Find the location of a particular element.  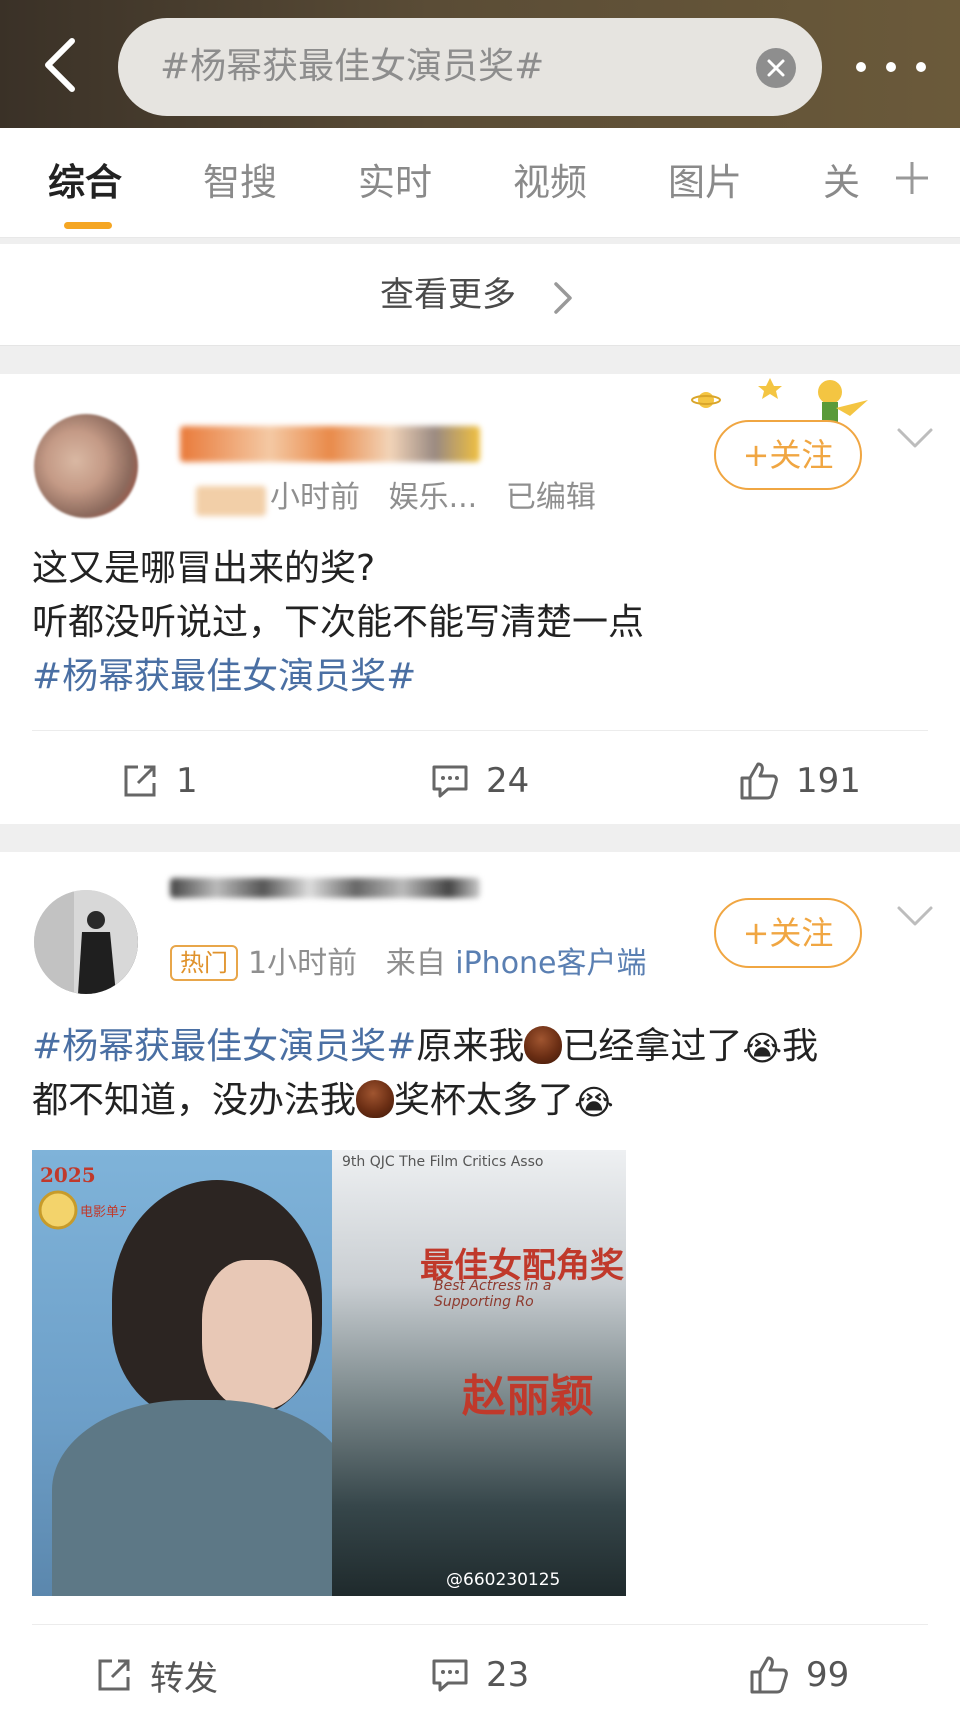

post-text-segment: 已经拿过了 is located at coordinates (652, 1046).